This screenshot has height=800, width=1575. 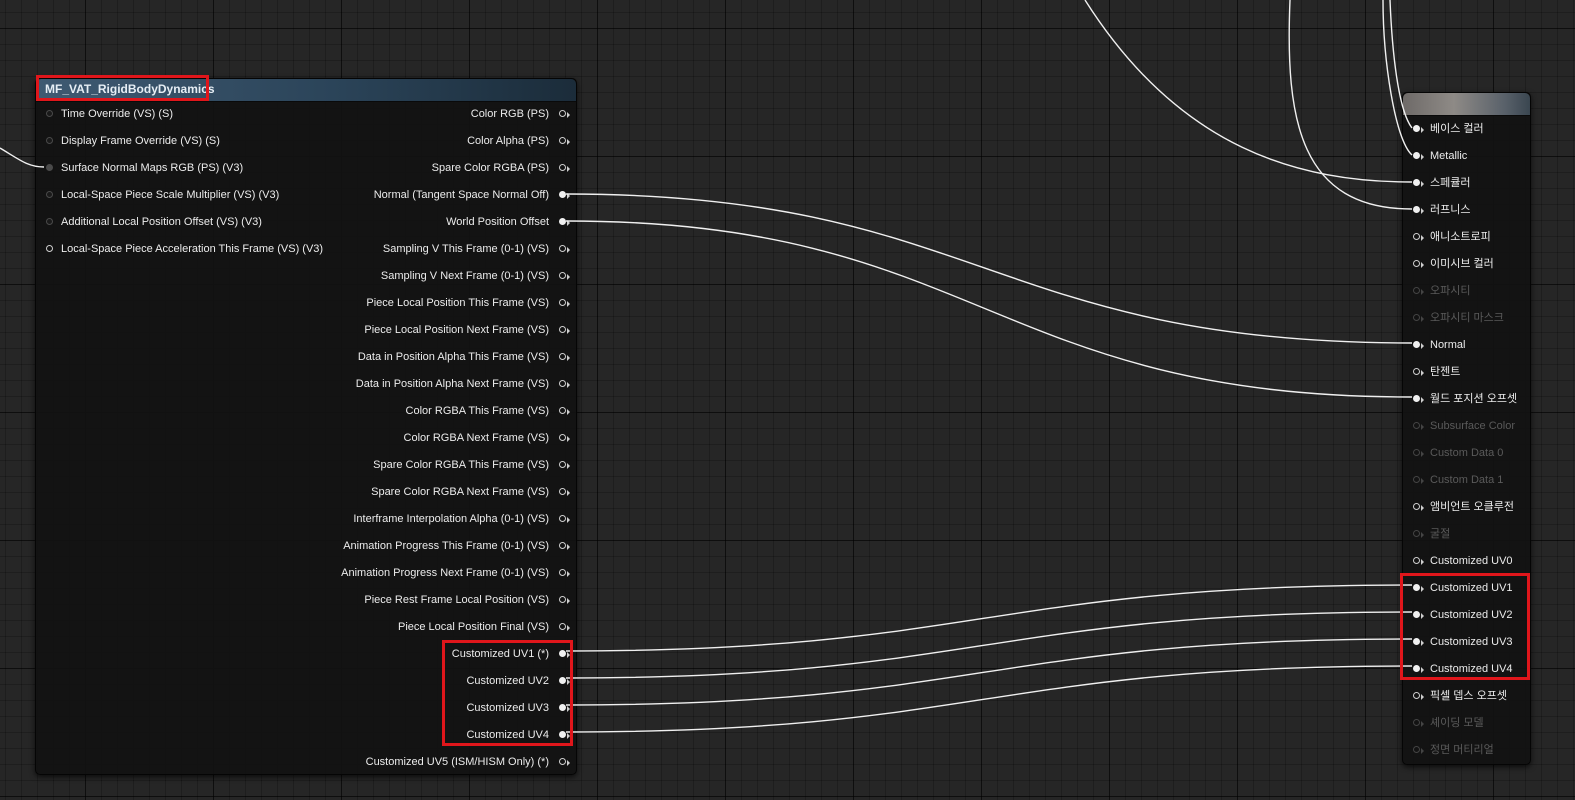 I want to click on output-pin-color-alpha-ps: Color Alpha (PS), so click(x=446, y=141).